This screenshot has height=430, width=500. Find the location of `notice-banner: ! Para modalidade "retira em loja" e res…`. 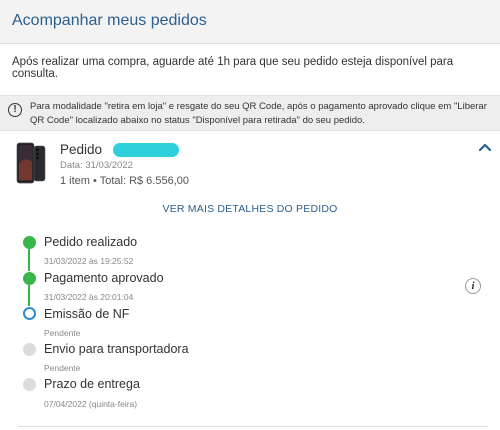

notice-banner: ! Para modalidade "retira em loja" e res… is located at coordinates (250, 113).